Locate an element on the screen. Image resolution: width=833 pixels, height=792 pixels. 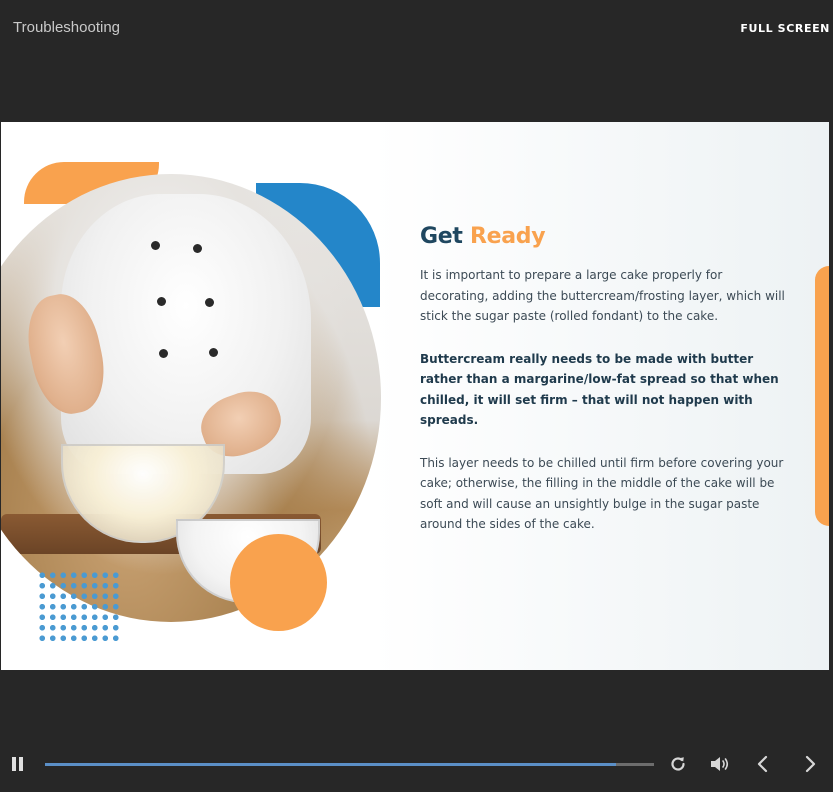
volume-icon is located at coordinates (720, 764).